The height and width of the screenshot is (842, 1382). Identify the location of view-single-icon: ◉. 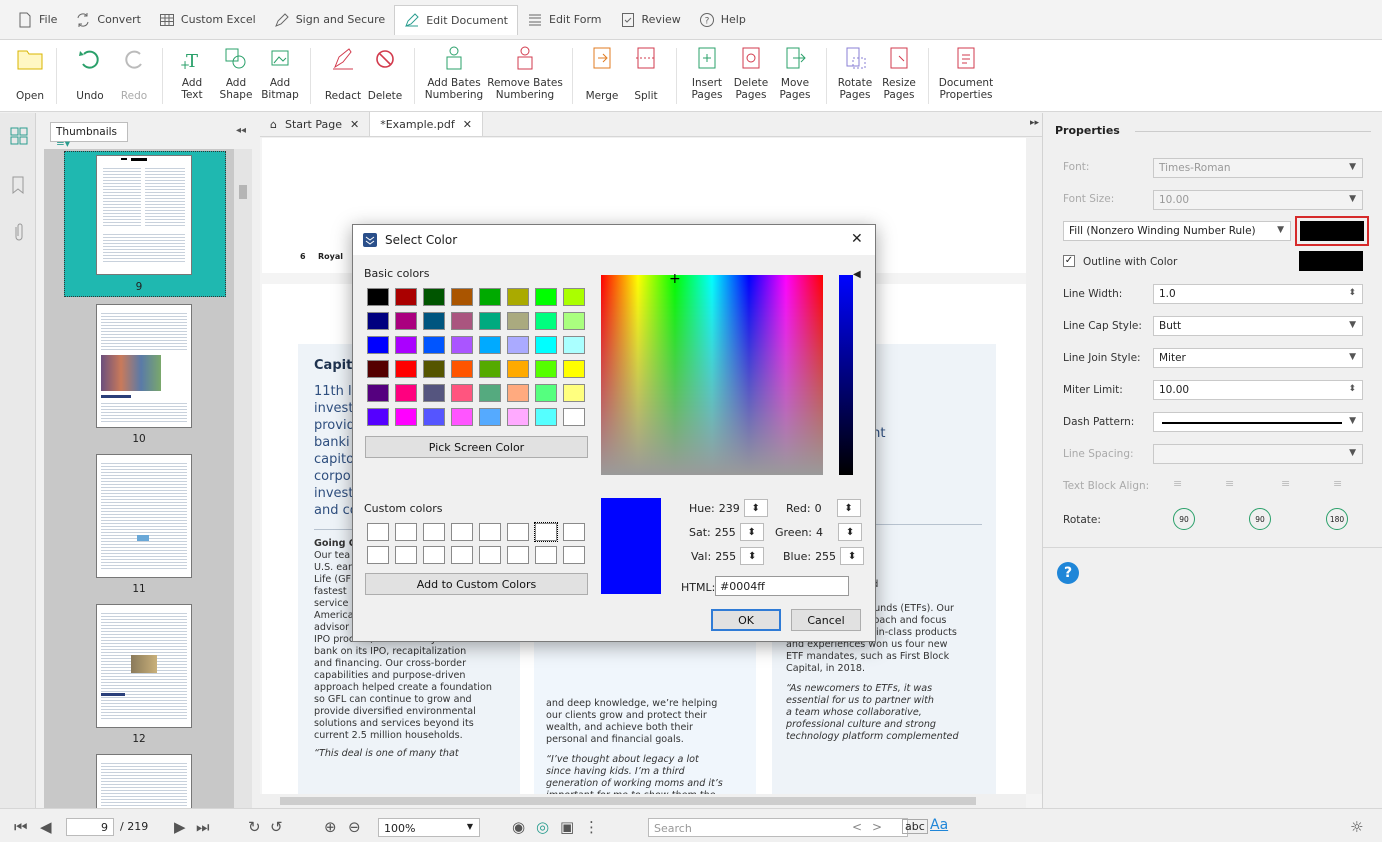
(518, 827).